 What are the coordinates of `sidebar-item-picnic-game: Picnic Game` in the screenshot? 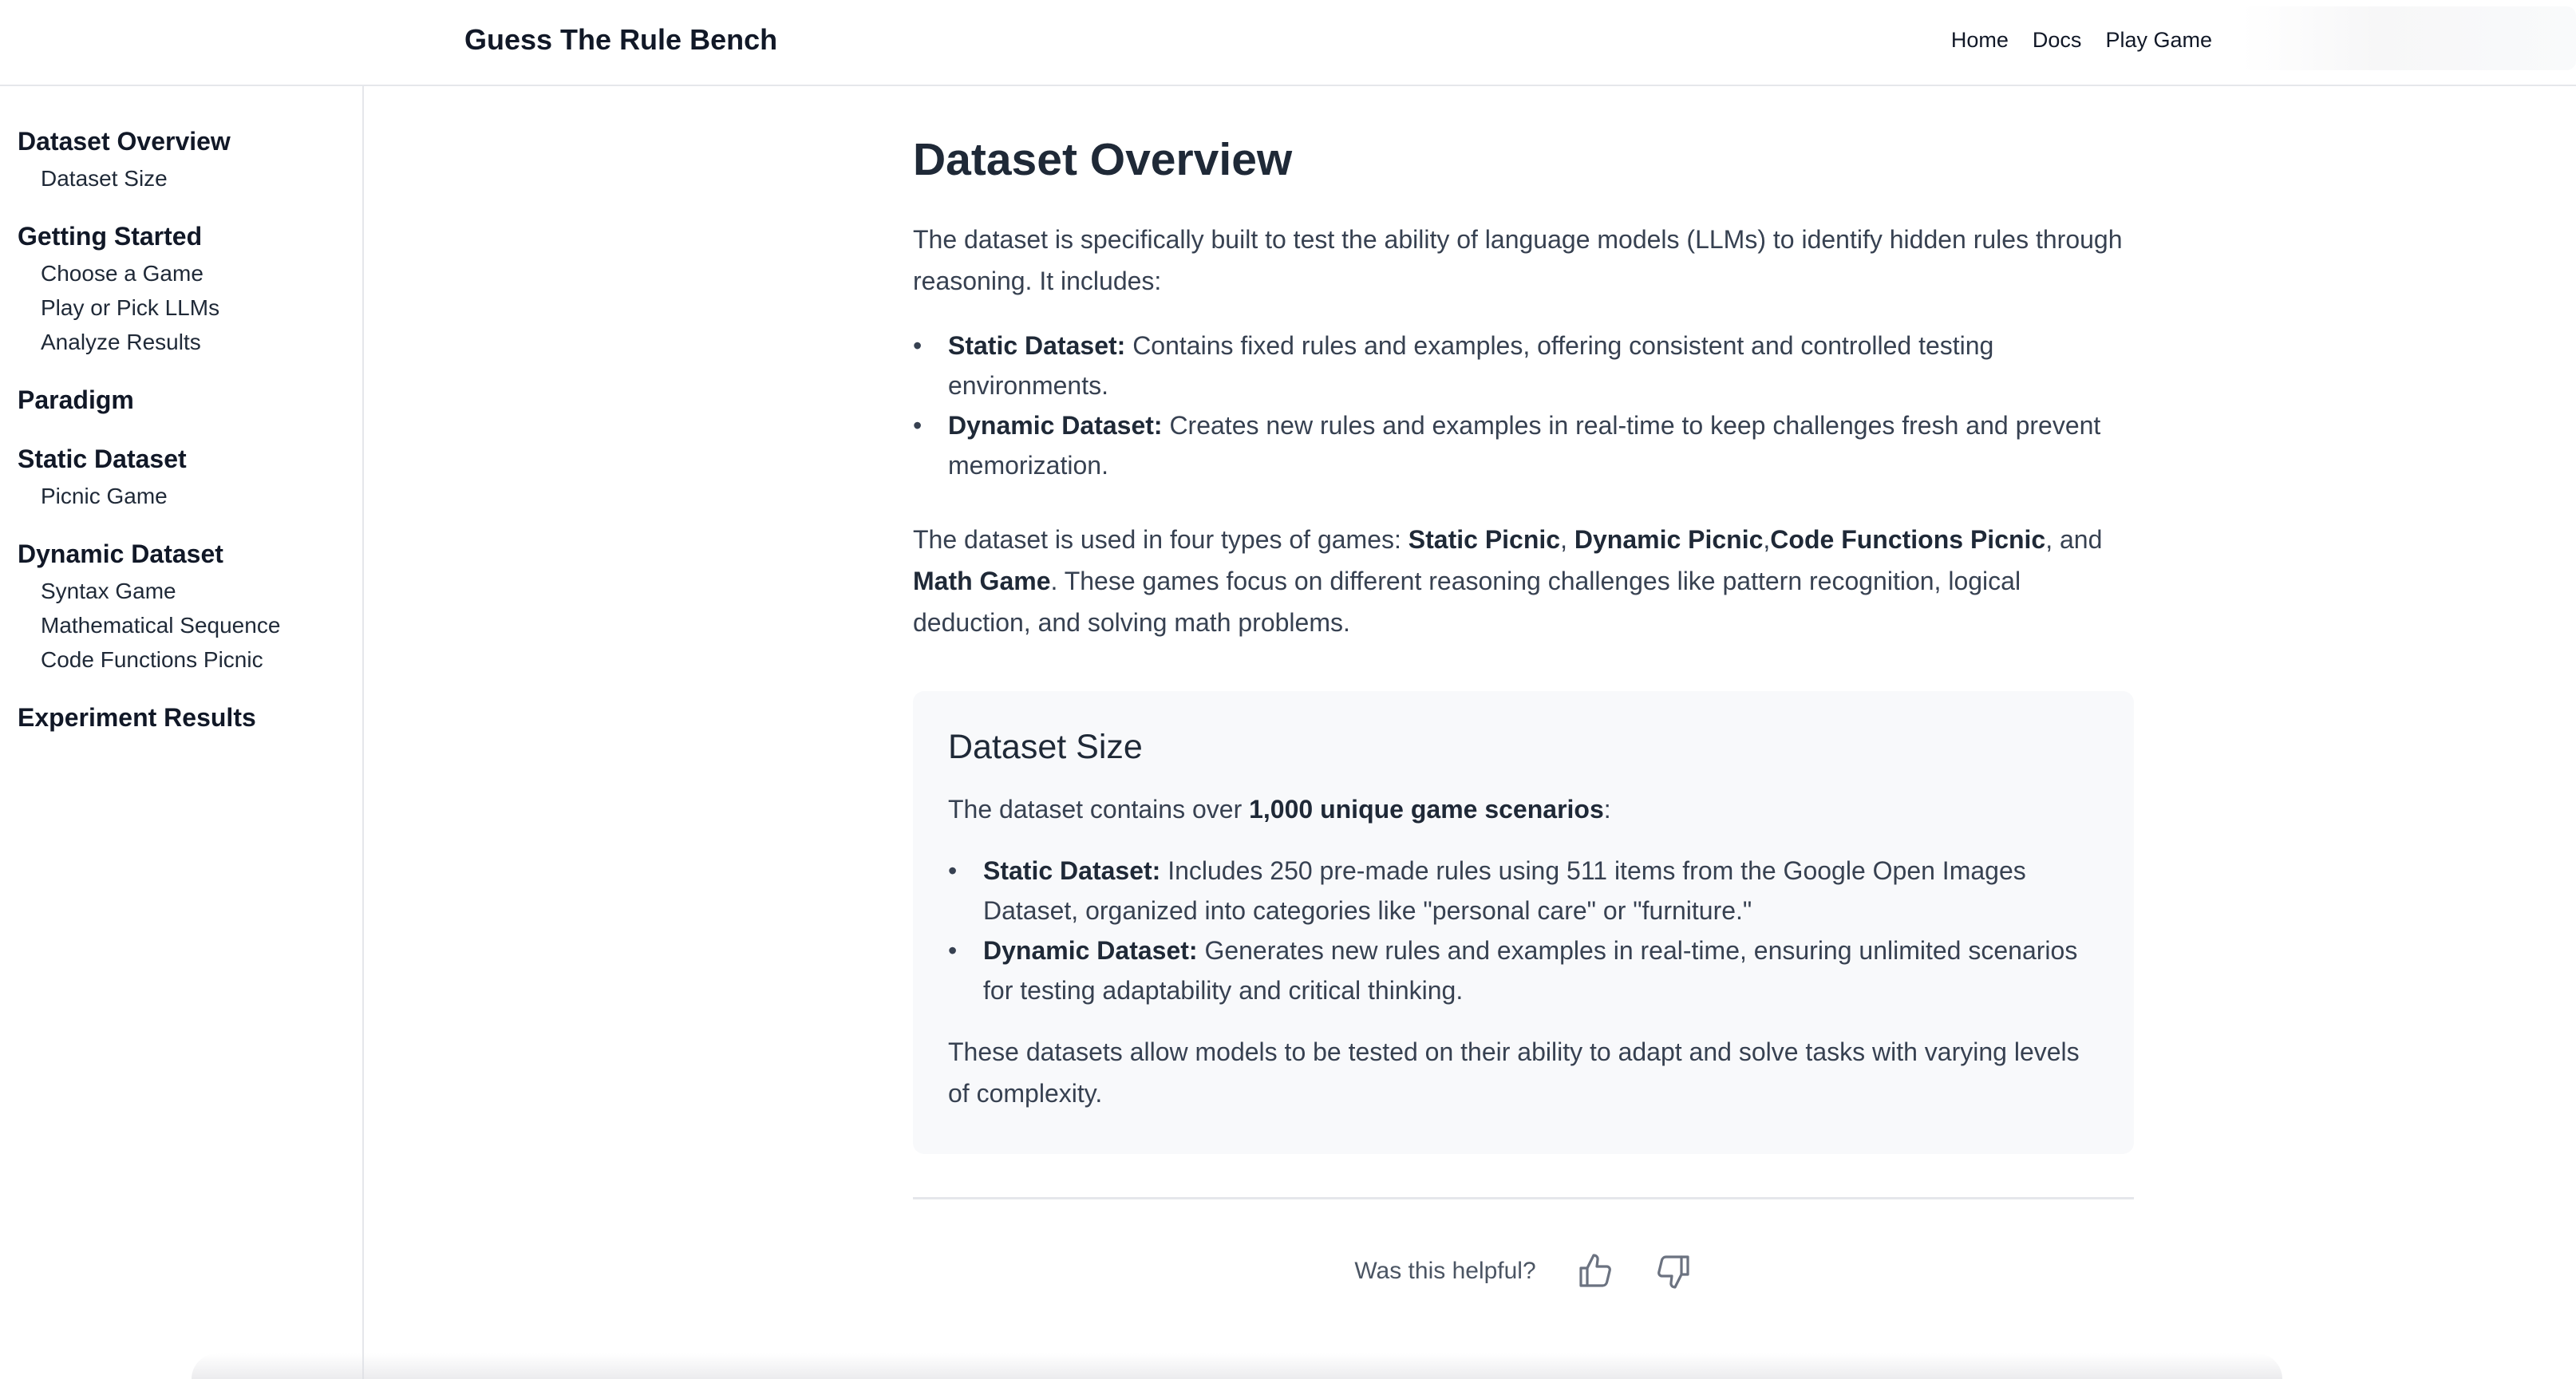 It's located at (190, 496).